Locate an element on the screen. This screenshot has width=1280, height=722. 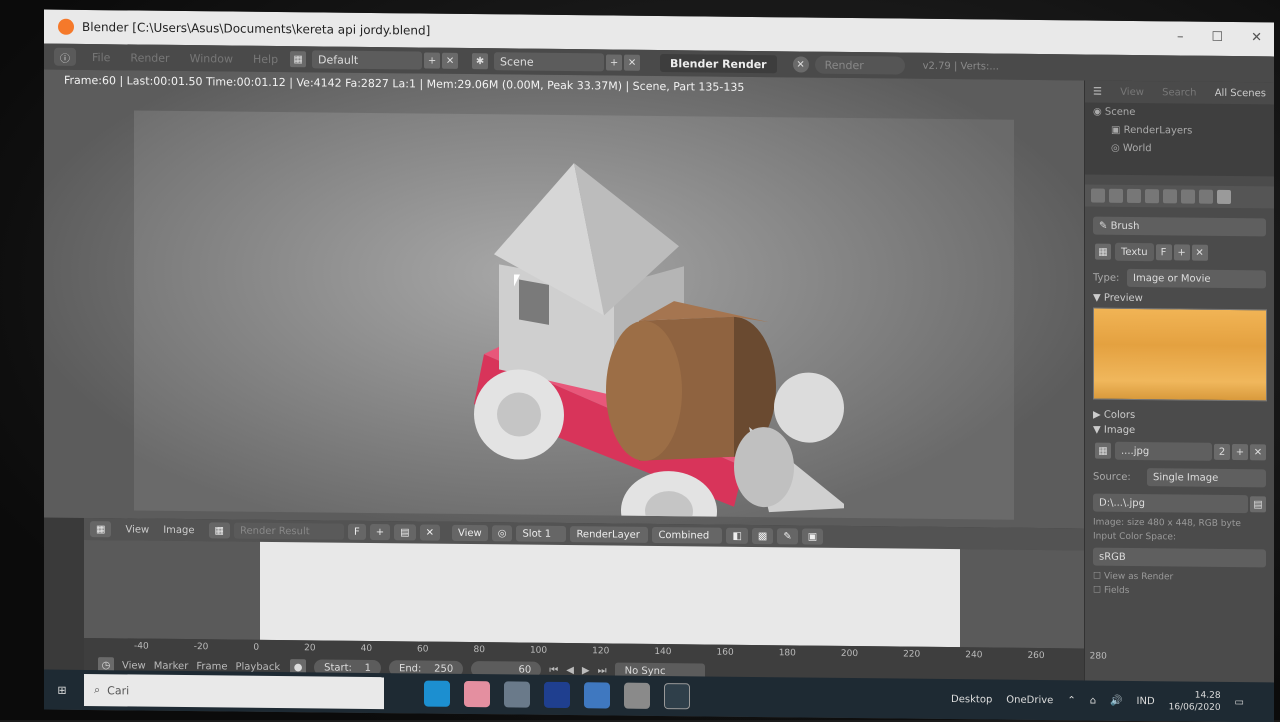
view-as-render-checkbox: ☐ View as Render is located at coordinates (1179, 578).